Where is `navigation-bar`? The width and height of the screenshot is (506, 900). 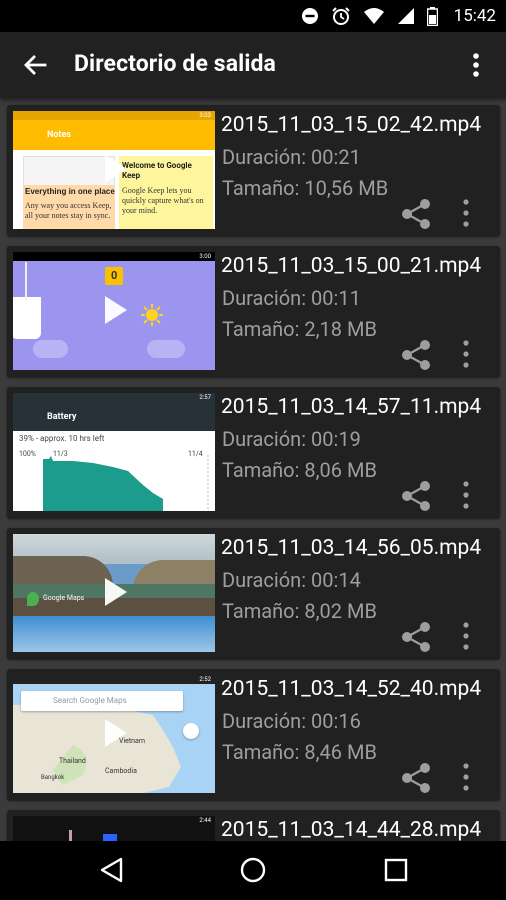
navigation-bar is located at coordinates (253, 870).